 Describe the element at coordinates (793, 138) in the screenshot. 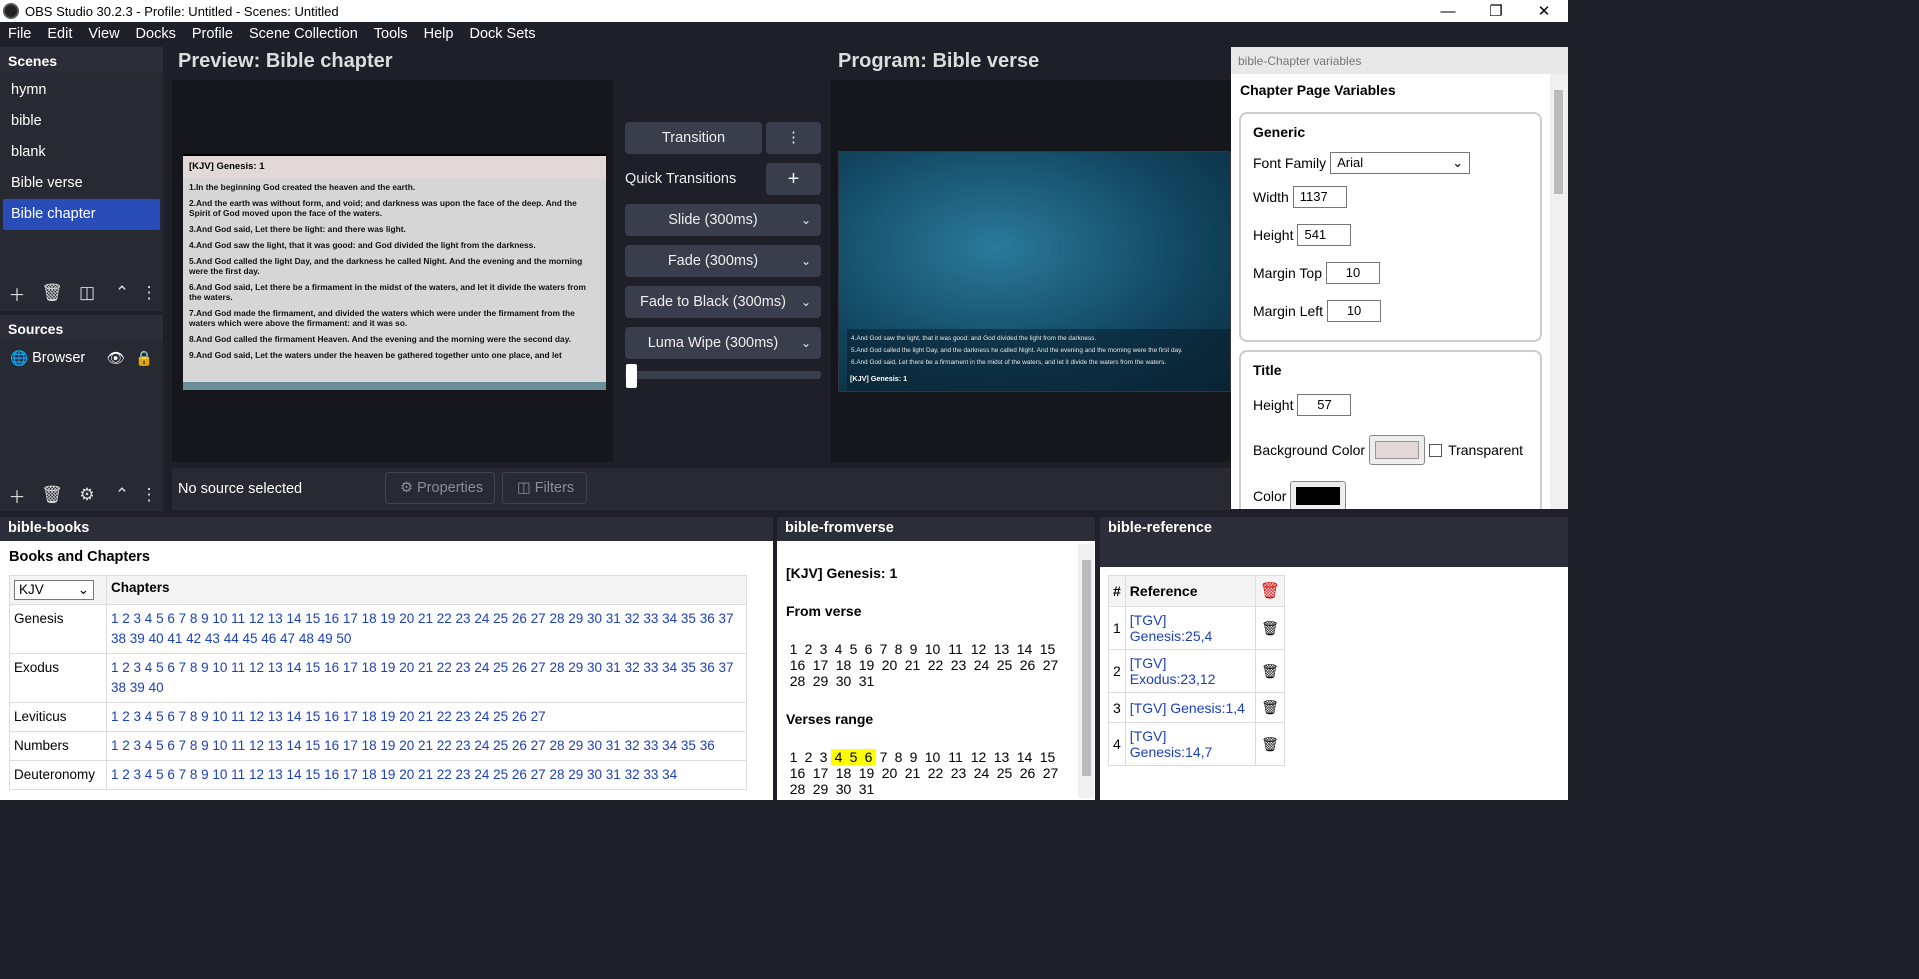

I see `transition-more-icon: ⋮` at that location.